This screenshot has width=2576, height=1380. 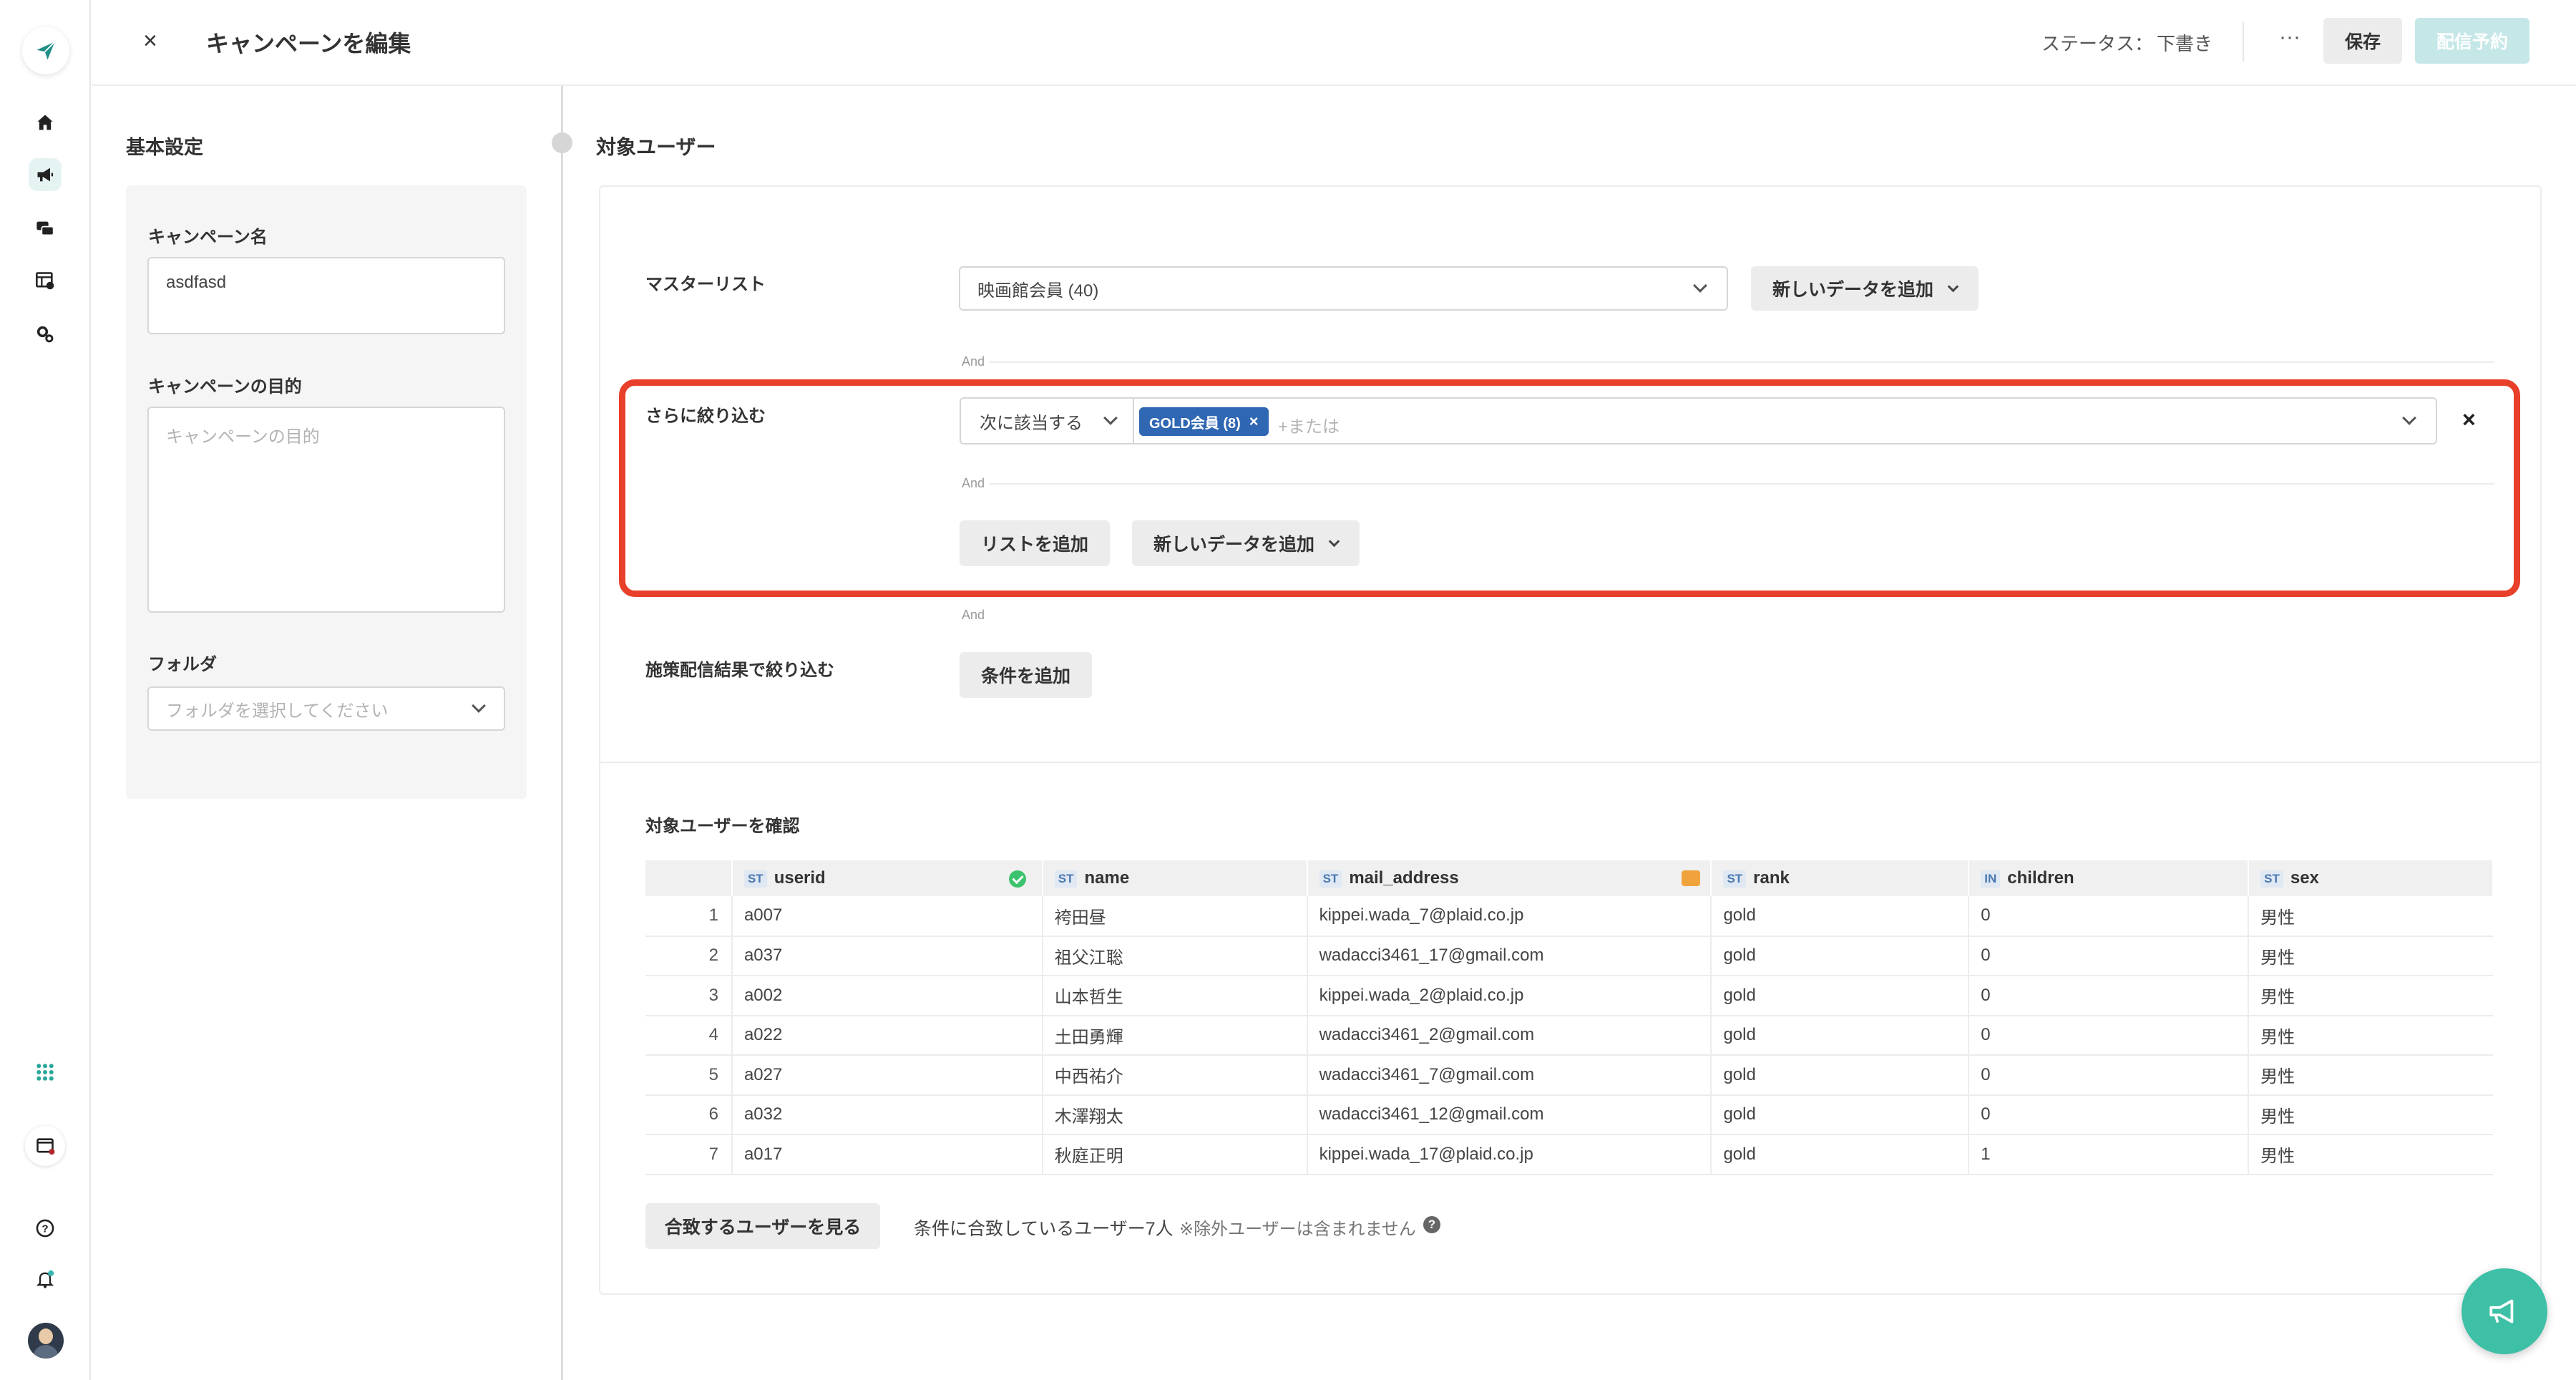 I want to click on cell-mail: wadacci3461_7@gmail.com, so click(x=1509, y=1075).